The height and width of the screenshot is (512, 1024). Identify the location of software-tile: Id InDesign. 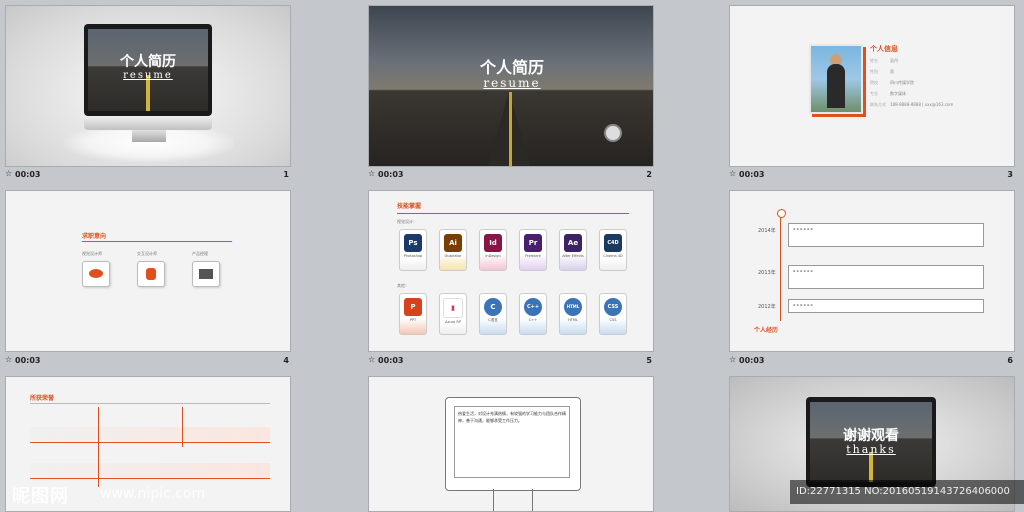
(493, 250).